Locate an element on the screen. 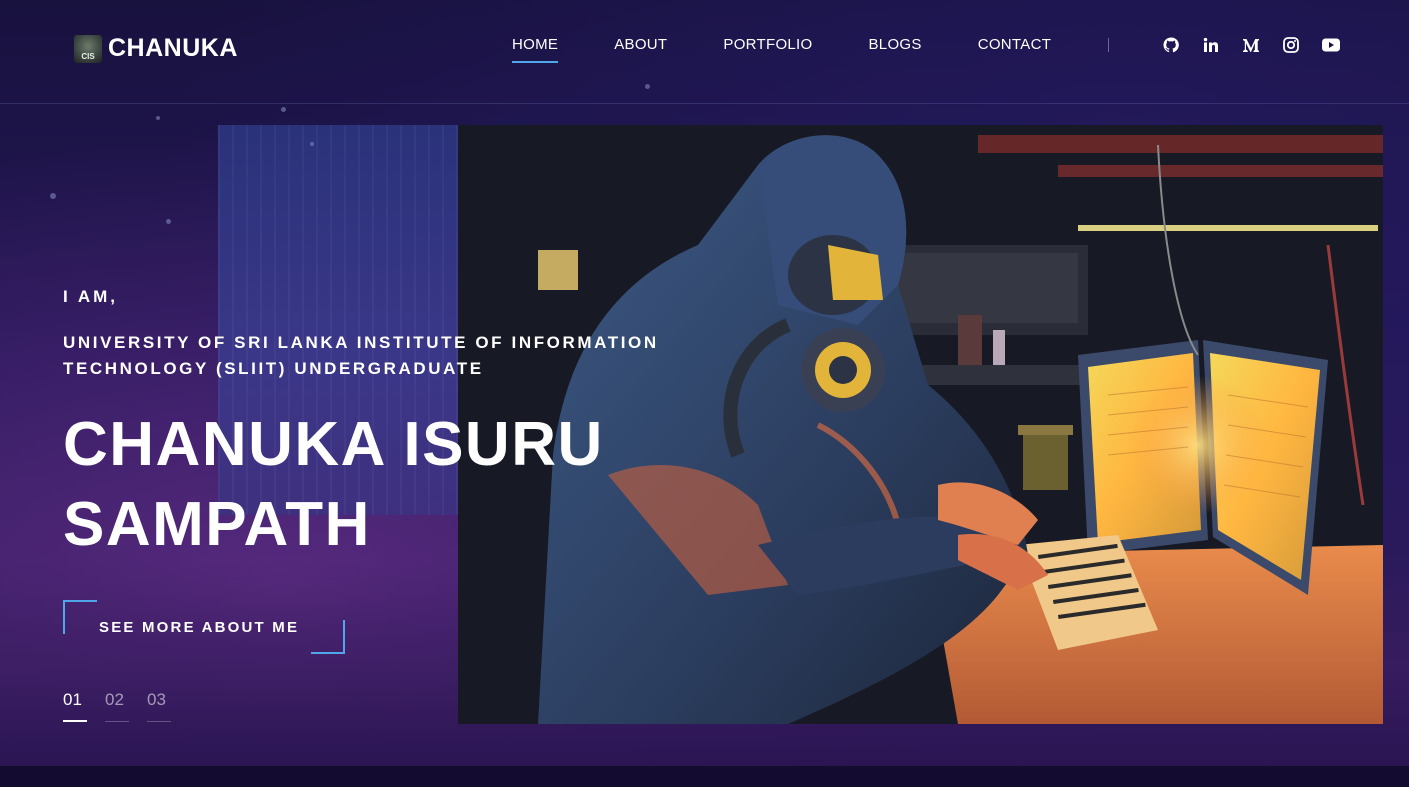  nav-contact: CONTACT is located at coordinates (1014, 49).